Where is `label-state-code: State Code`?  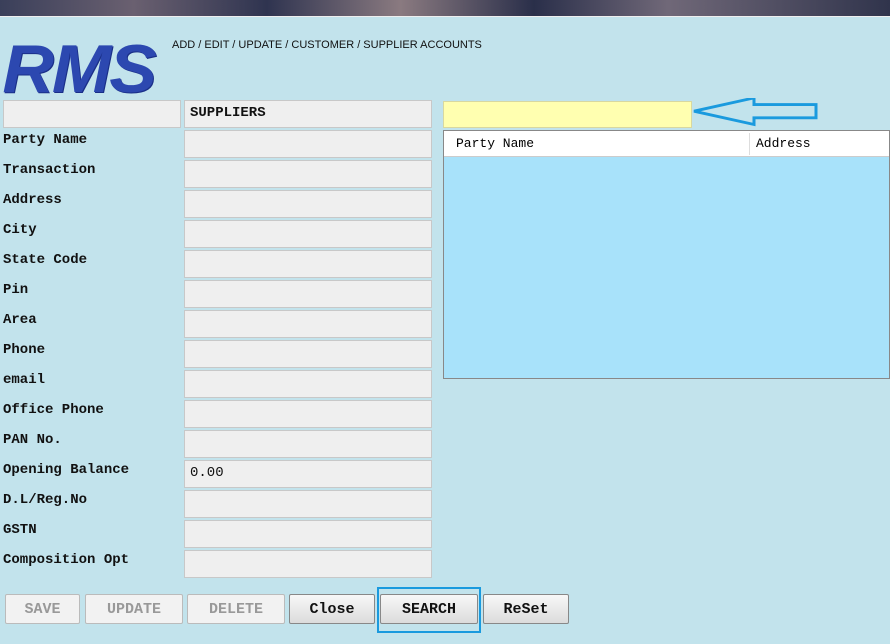 label-state-code: State Code is located at coordinates (45, 260).